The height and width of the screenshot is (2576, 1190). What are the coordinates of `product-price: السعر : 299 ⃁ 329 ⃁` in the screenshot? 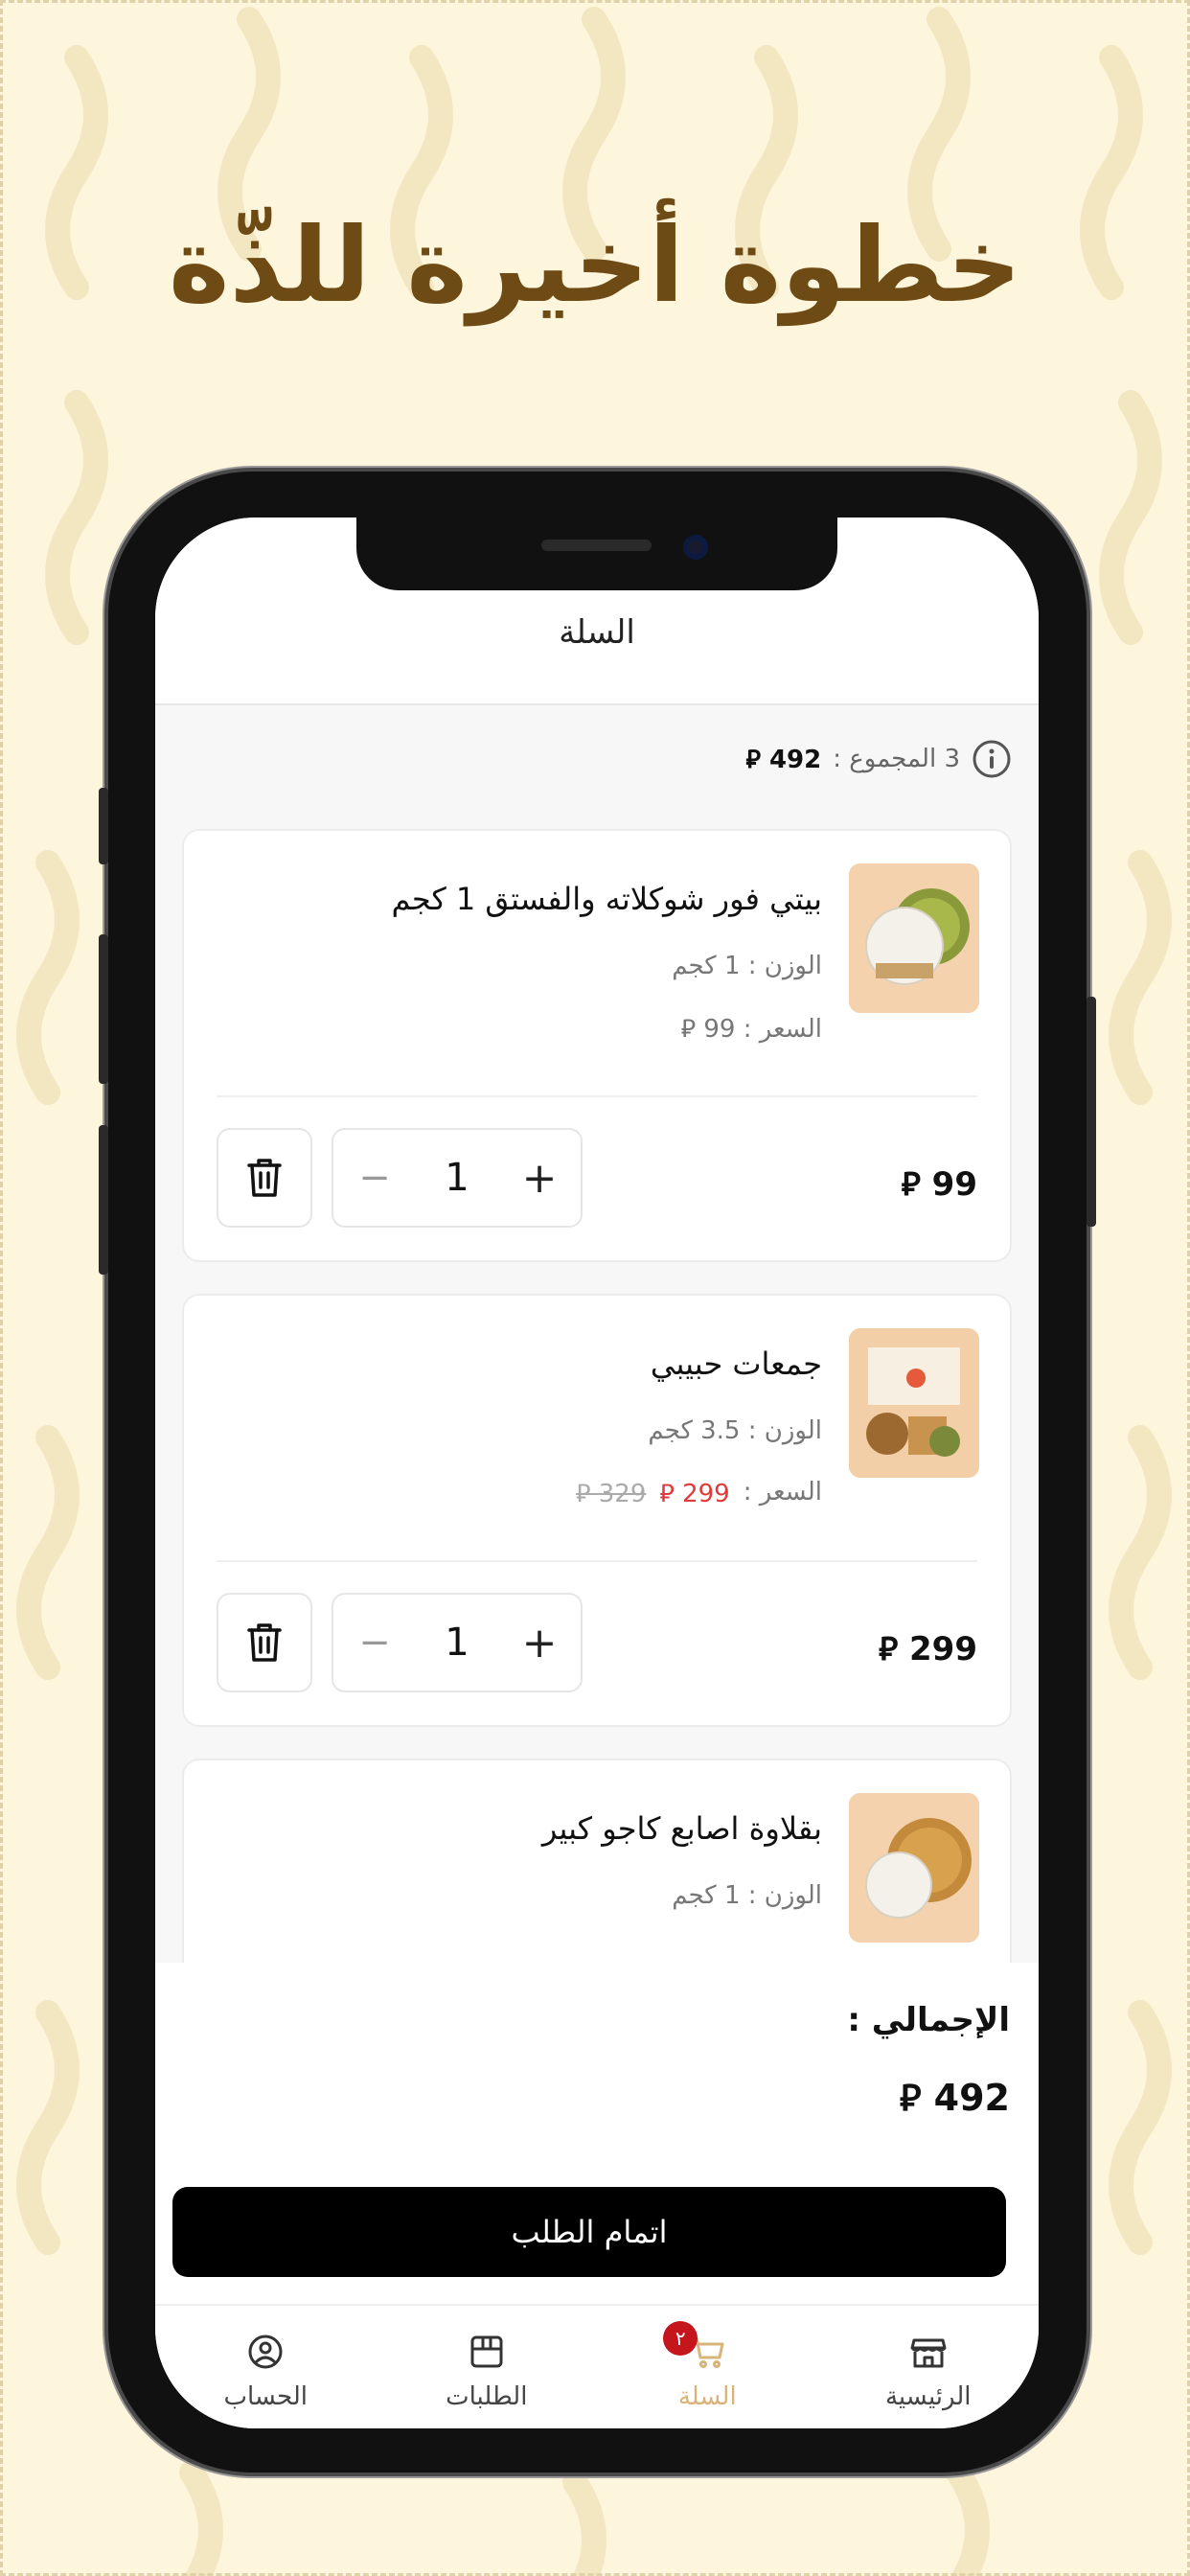 It's located at (699, 1493).